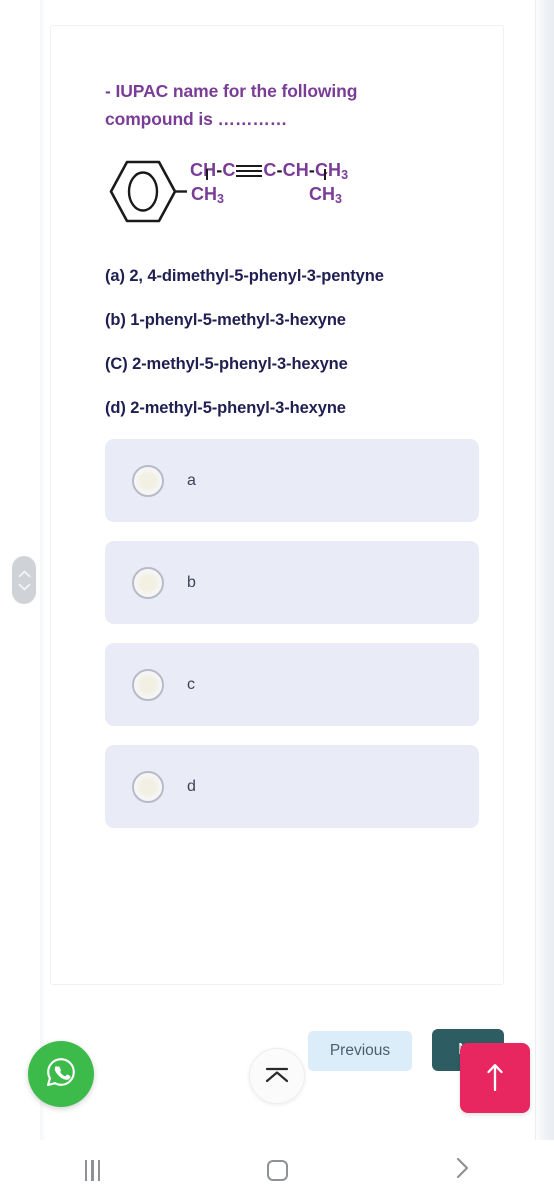 The width and height of the screenshot is (554, 1200). Describe the element at coordinates (24, 580) in the screenshot. I see `scroll-handle` at that location.